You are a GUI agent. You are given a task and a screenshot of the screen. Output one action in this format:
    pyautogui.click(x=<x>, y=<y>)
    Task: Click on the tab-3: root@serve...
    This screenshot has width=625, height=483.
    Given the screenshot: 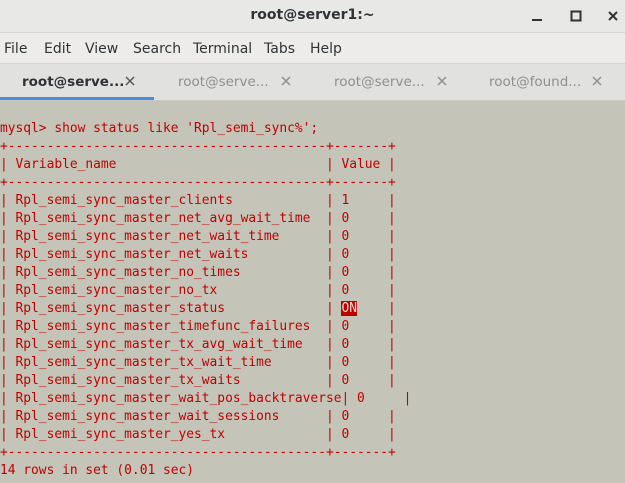 What is the action you would take?
    pyautogui.click(x=389, y=82)
    